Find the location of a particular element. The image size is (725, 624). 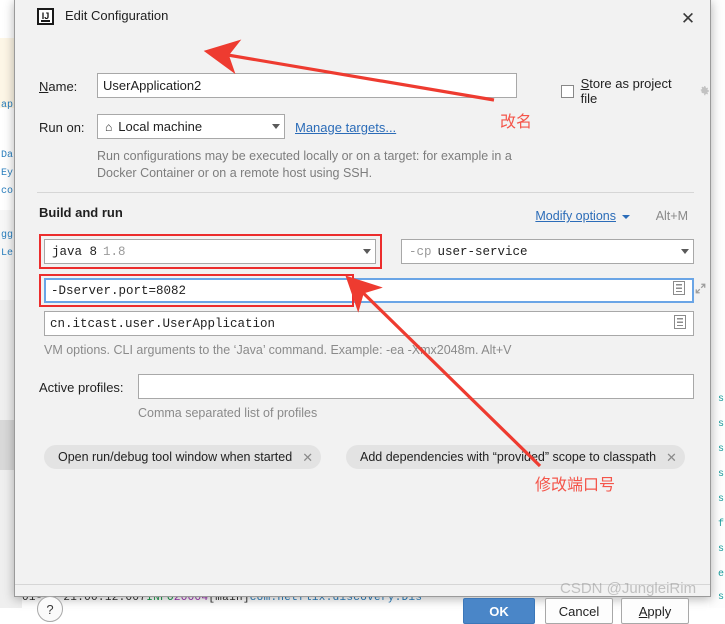

run-on-label: Run on: is located at coordinates (62, 127).